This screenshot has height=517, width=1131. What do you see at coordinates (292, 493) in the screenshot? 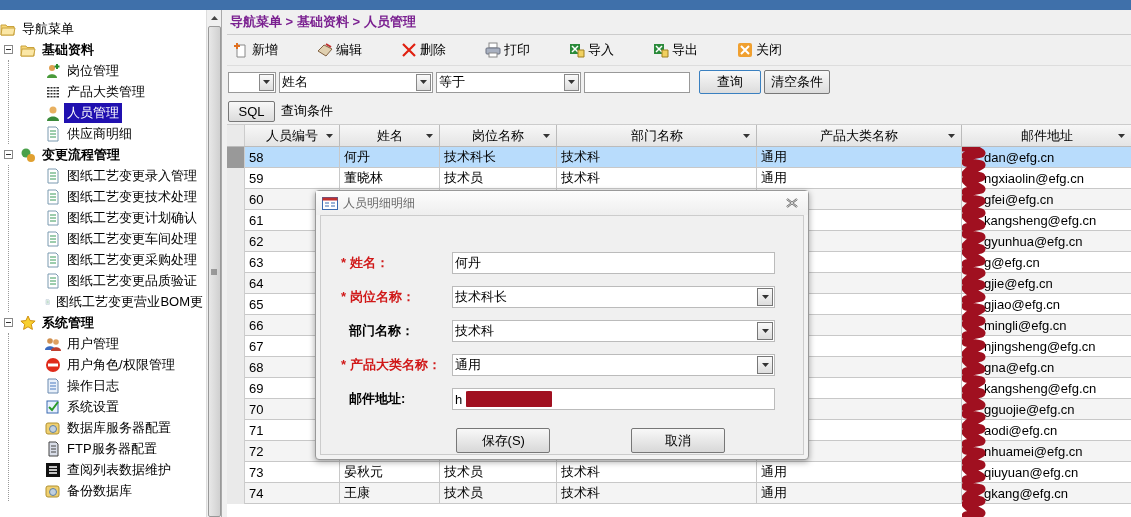
I see `table-cell: 74` at bounding box center [292, 493].